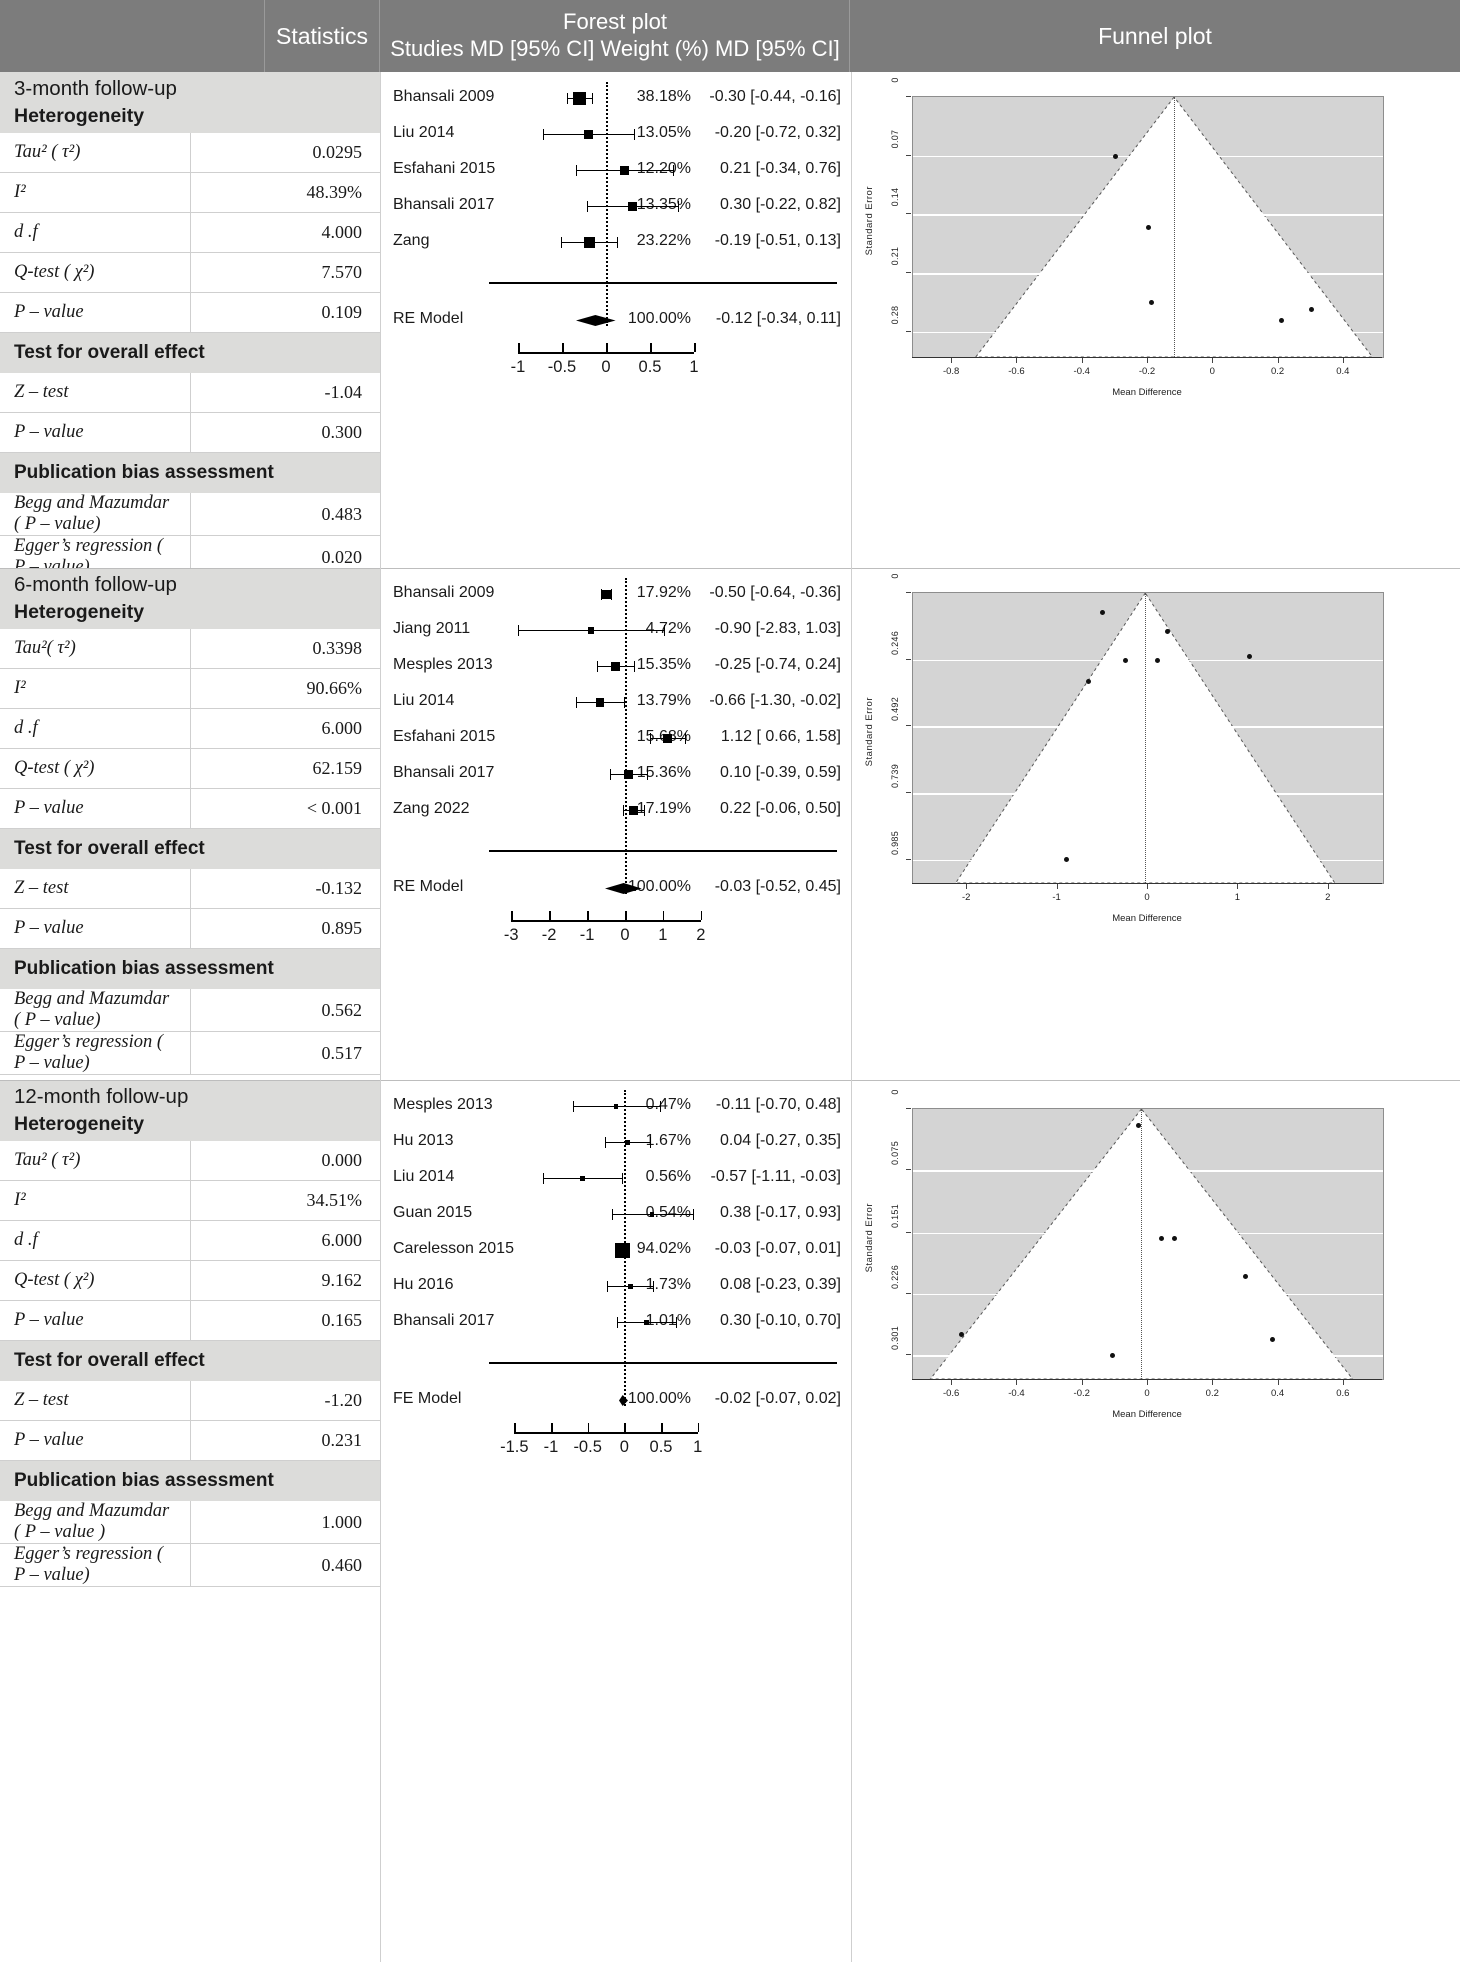 The width and height of the screenshot is (1460, 1962). What do you see at coordinates (616, 667) in the screenshot?
I see `forest-row: Mesples 2013 15.35% -0.25 [-0.74, 0.24]` at bounding box center [616, 667].